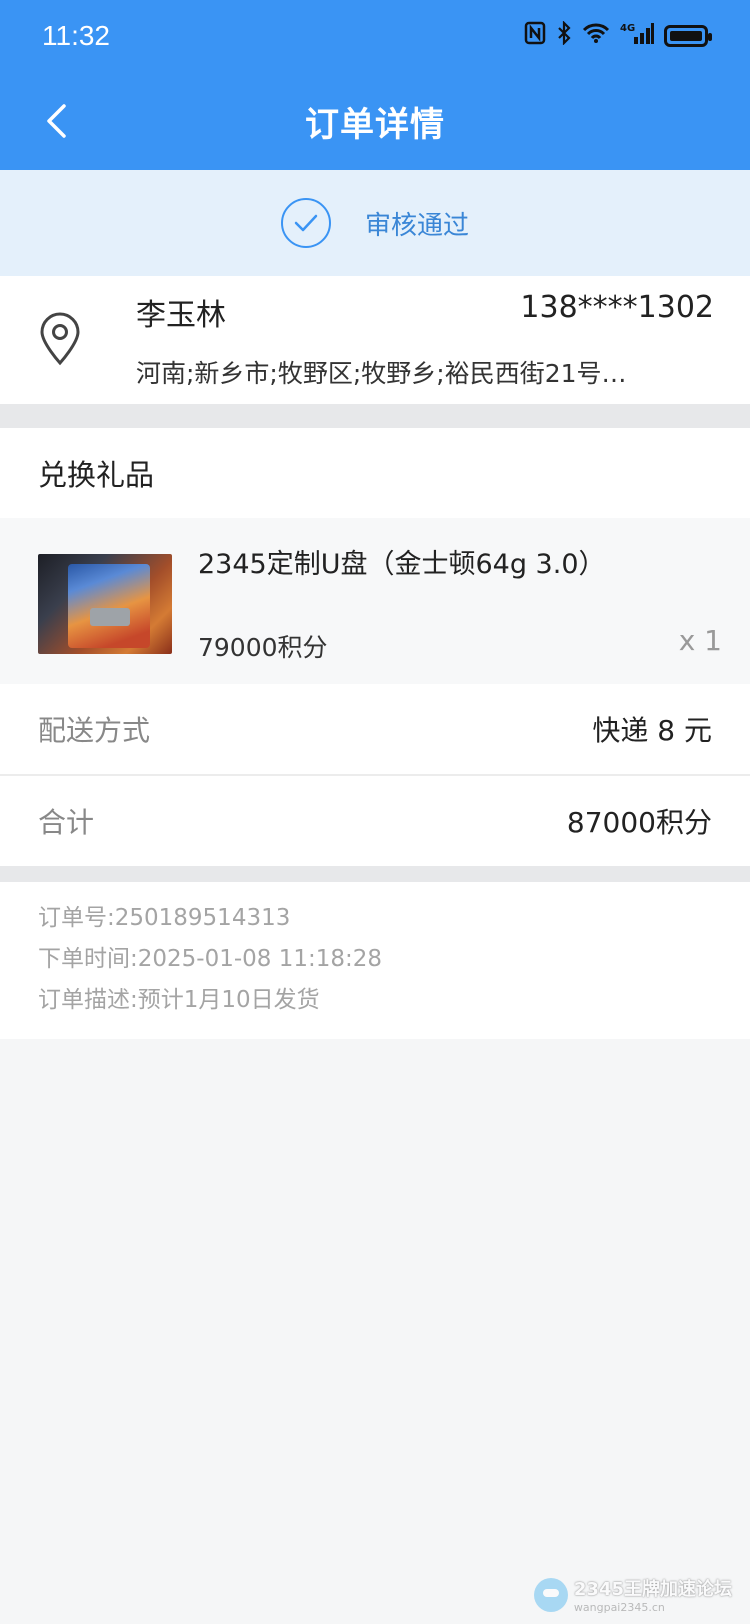  Describe the element at coordinates (627, 28) in the screenshot. I see `network-label: 4G` at that location.